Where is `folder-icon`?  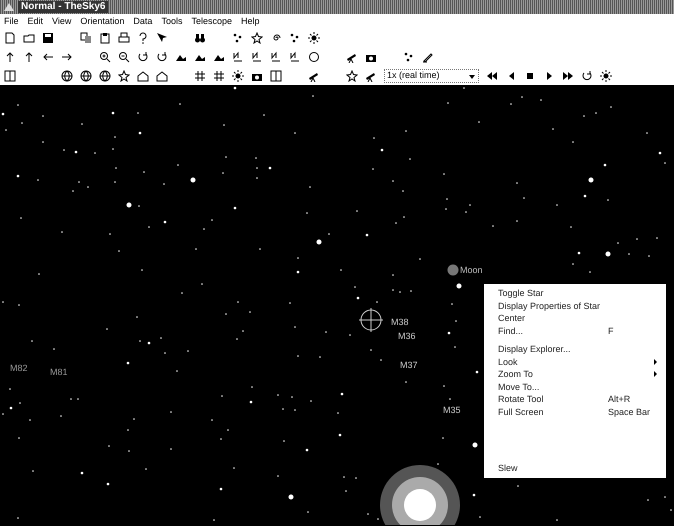
folder-icon is located at coordinates (29, 38).